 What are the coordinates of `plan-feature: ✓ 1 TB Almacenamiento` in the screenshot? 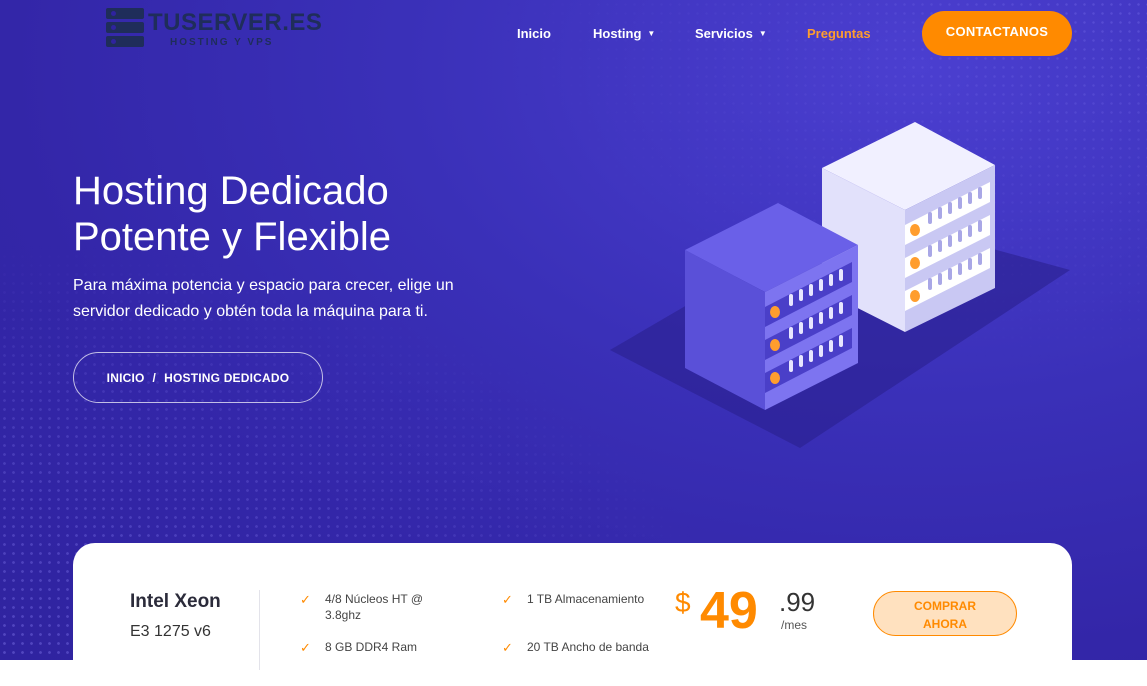 It's located at (577, 599).